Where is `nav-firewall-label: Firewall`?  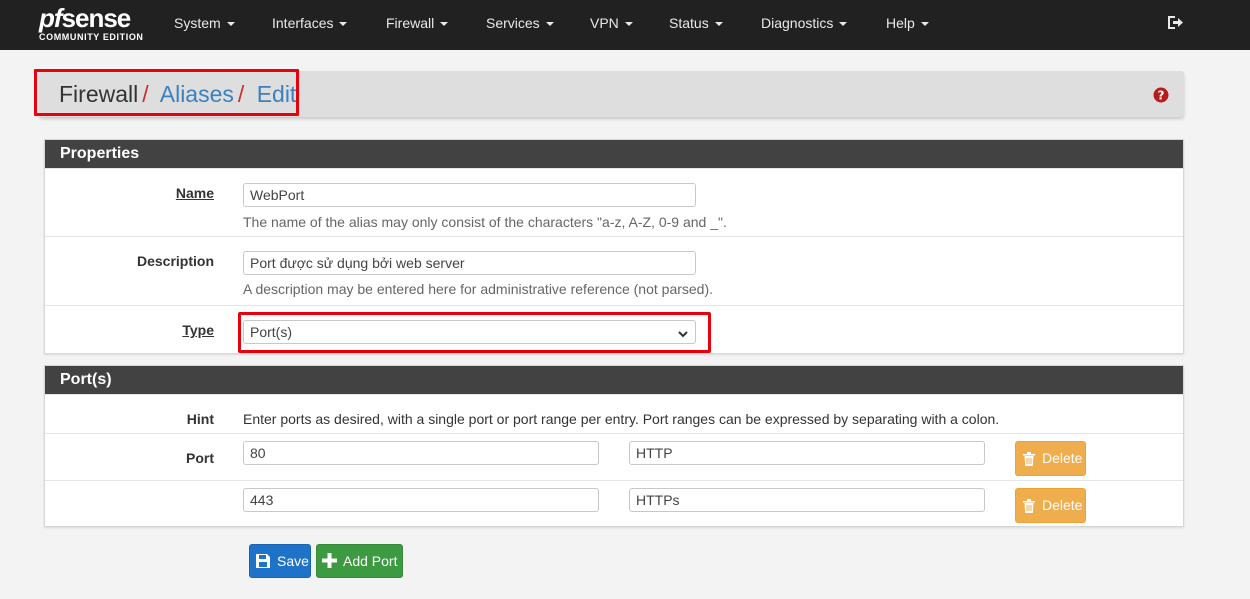
nav-firewall-label: Firewall is located at coordinates (410, 23).